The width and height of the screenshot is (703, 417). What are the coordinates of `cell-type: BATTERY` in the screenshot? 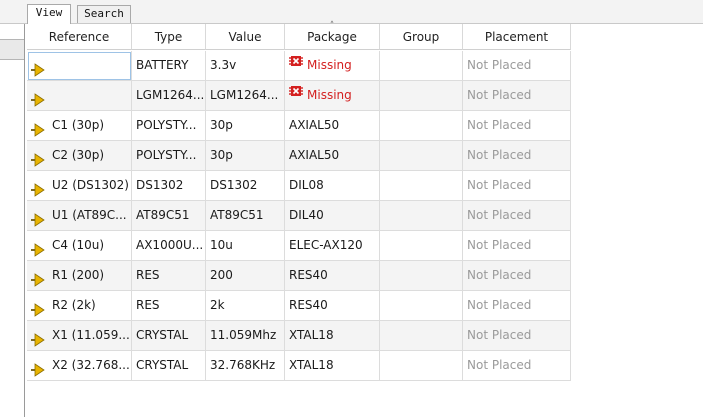 It's located at (169, 66).